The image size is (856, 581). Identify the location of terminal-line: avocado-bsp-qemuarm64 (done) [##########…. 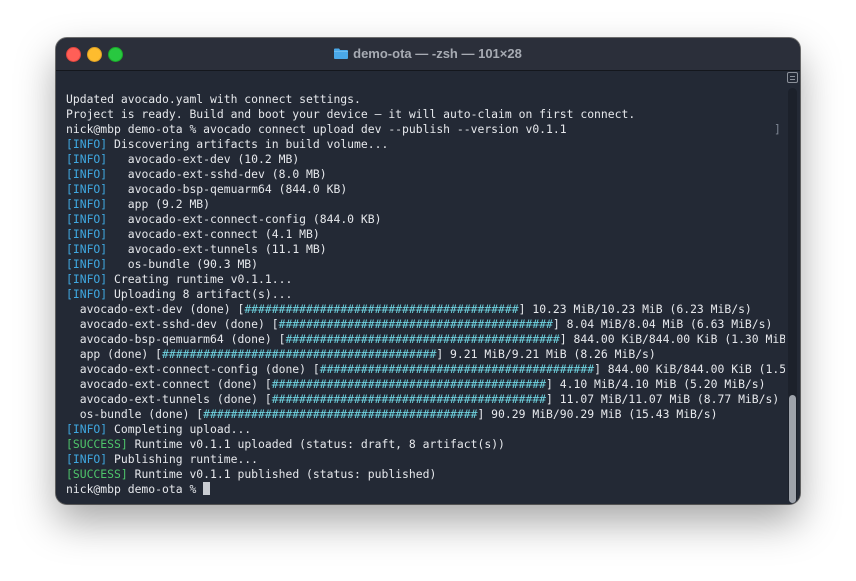
(433, 339).